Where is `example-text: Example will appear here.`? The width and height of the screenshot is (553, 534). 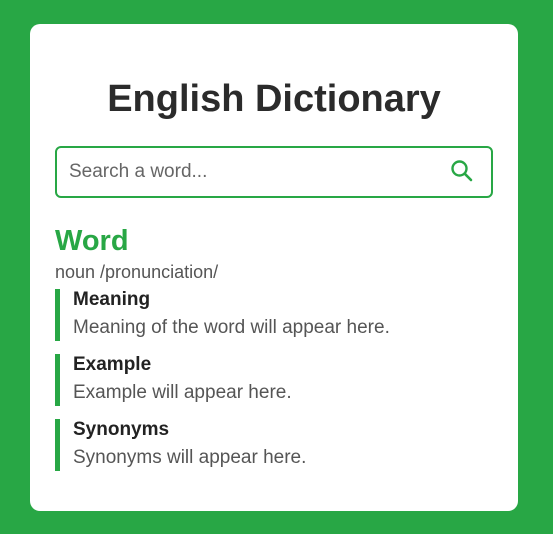
example-text: Example will appear here. is located at coordinates (182, 392).